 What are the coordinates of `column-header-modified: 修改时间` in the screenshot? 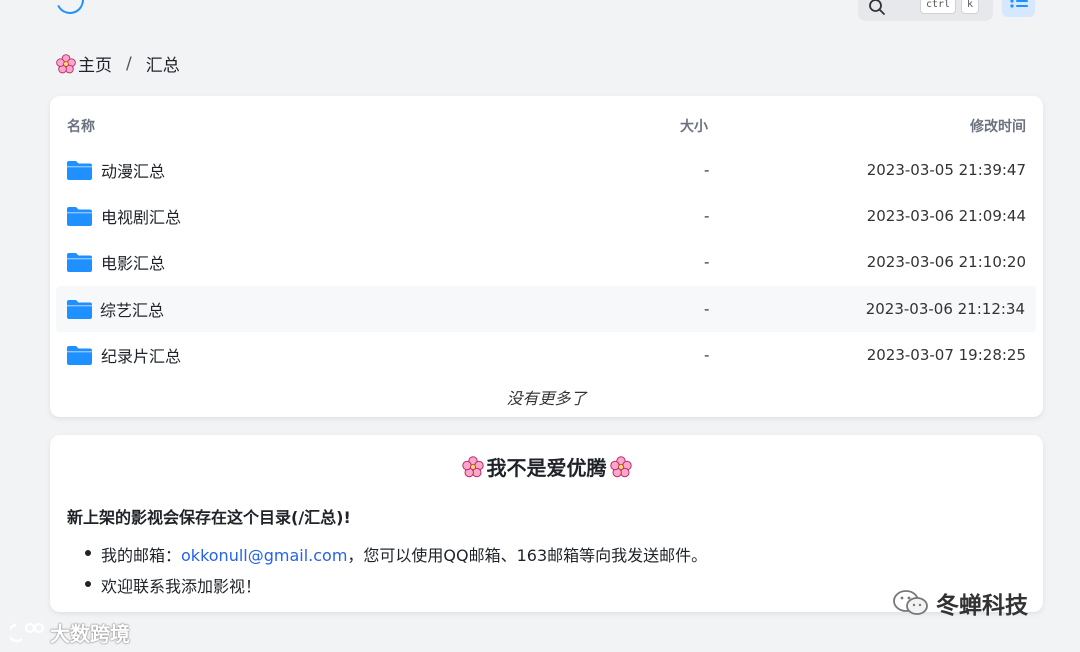 It's located at (998, 126).